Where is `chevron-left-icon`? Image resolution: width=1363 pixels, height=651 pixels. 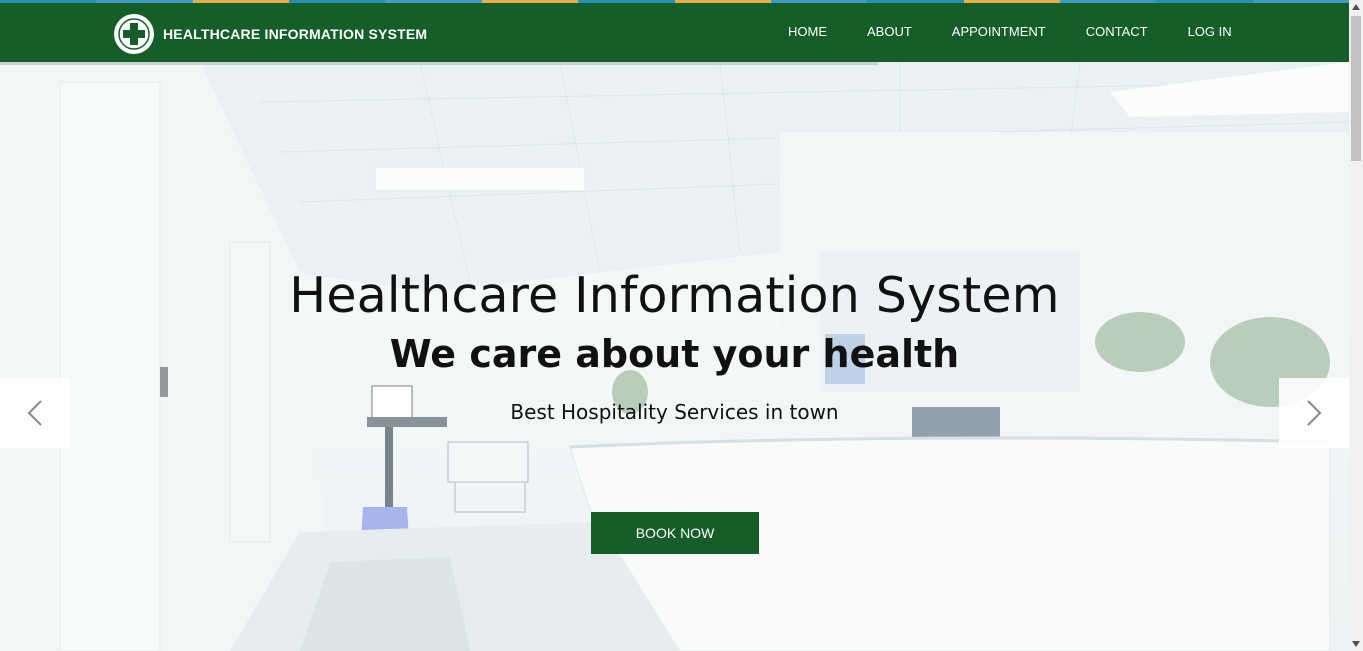
chevron-left-icon is located at coordinates (34, 413).